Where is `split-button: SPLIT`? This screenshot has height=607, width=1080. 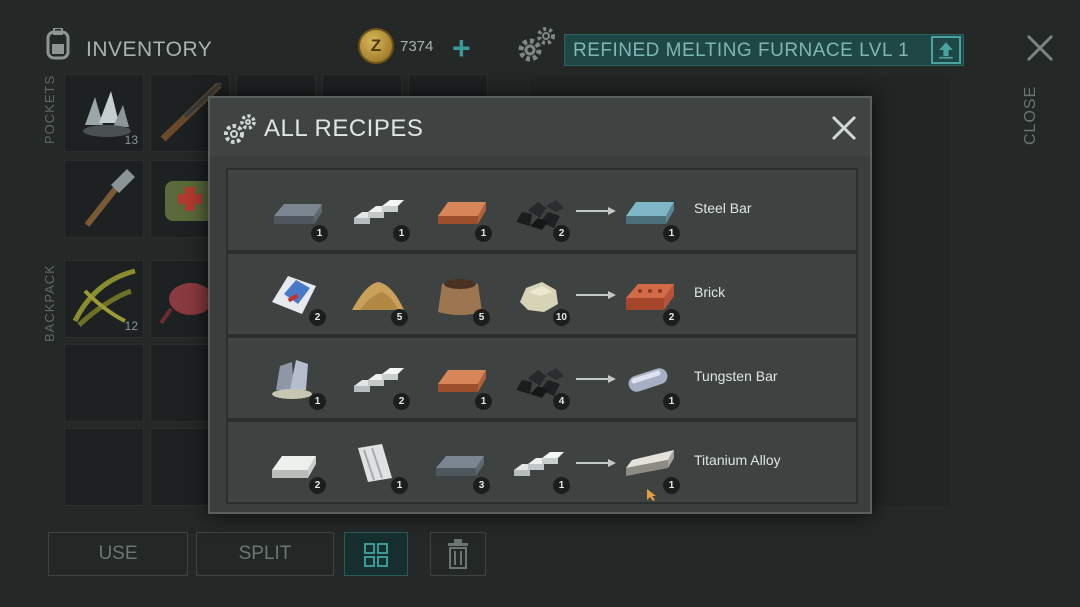
split-button: SPLIT is located at coordinates (265, 554).